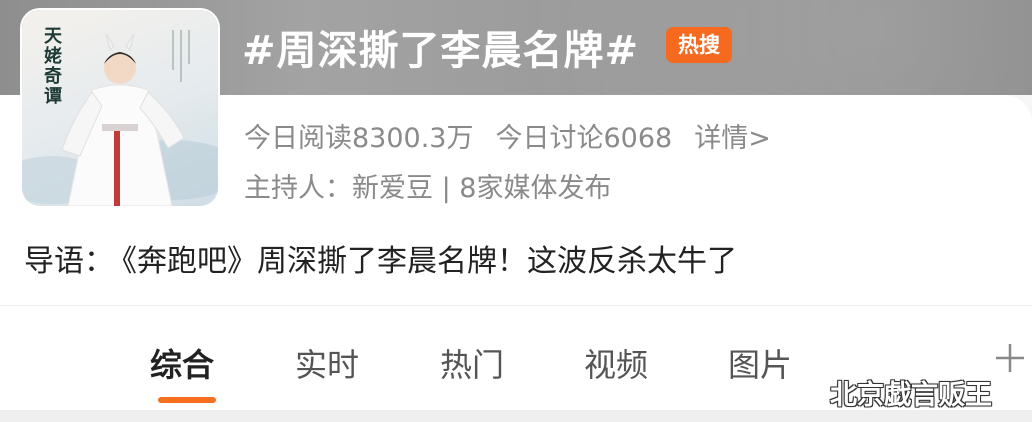 The height and width of the screenshot is (422, 1032). What do you see at coordinates (732, 138) in the screenshot?
I see `details-link: 详情>` at bounding box center [732, 138].